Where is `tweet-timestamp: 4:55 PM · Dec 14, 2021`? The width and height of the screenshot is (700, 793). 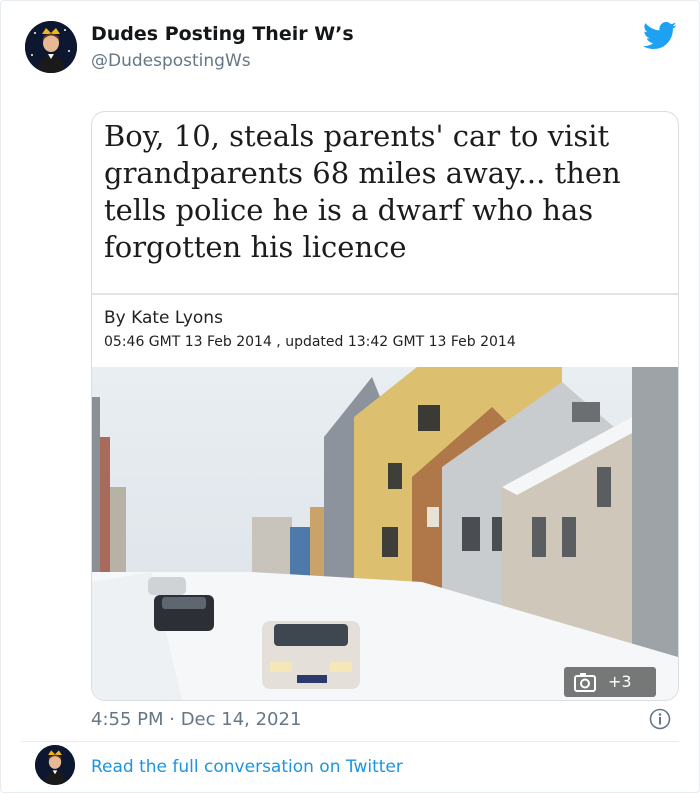 tweet-timestamp: 4:55 PM · Dec 14, 2021 is located at coordinates (196, 719).